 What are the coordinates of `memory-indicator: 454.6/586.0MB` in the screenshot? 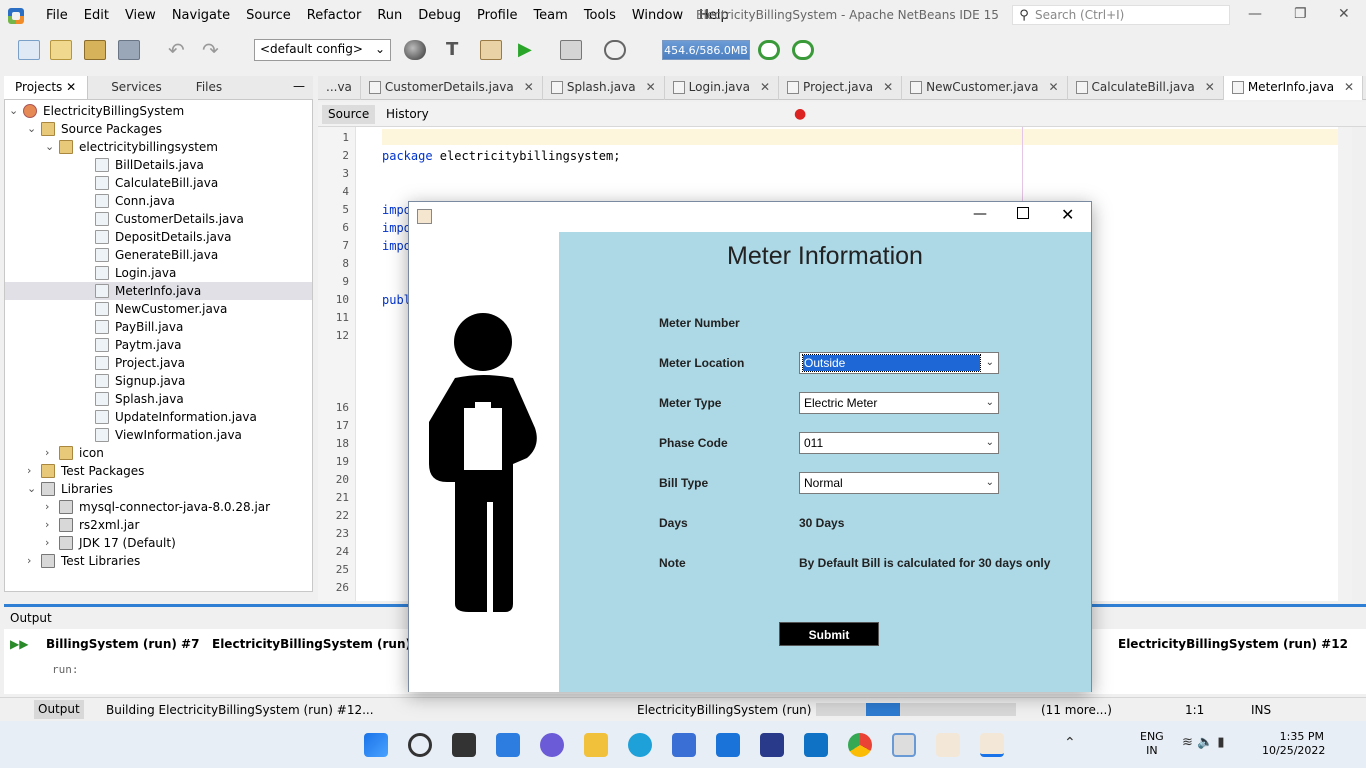 It's located at (706, 50).